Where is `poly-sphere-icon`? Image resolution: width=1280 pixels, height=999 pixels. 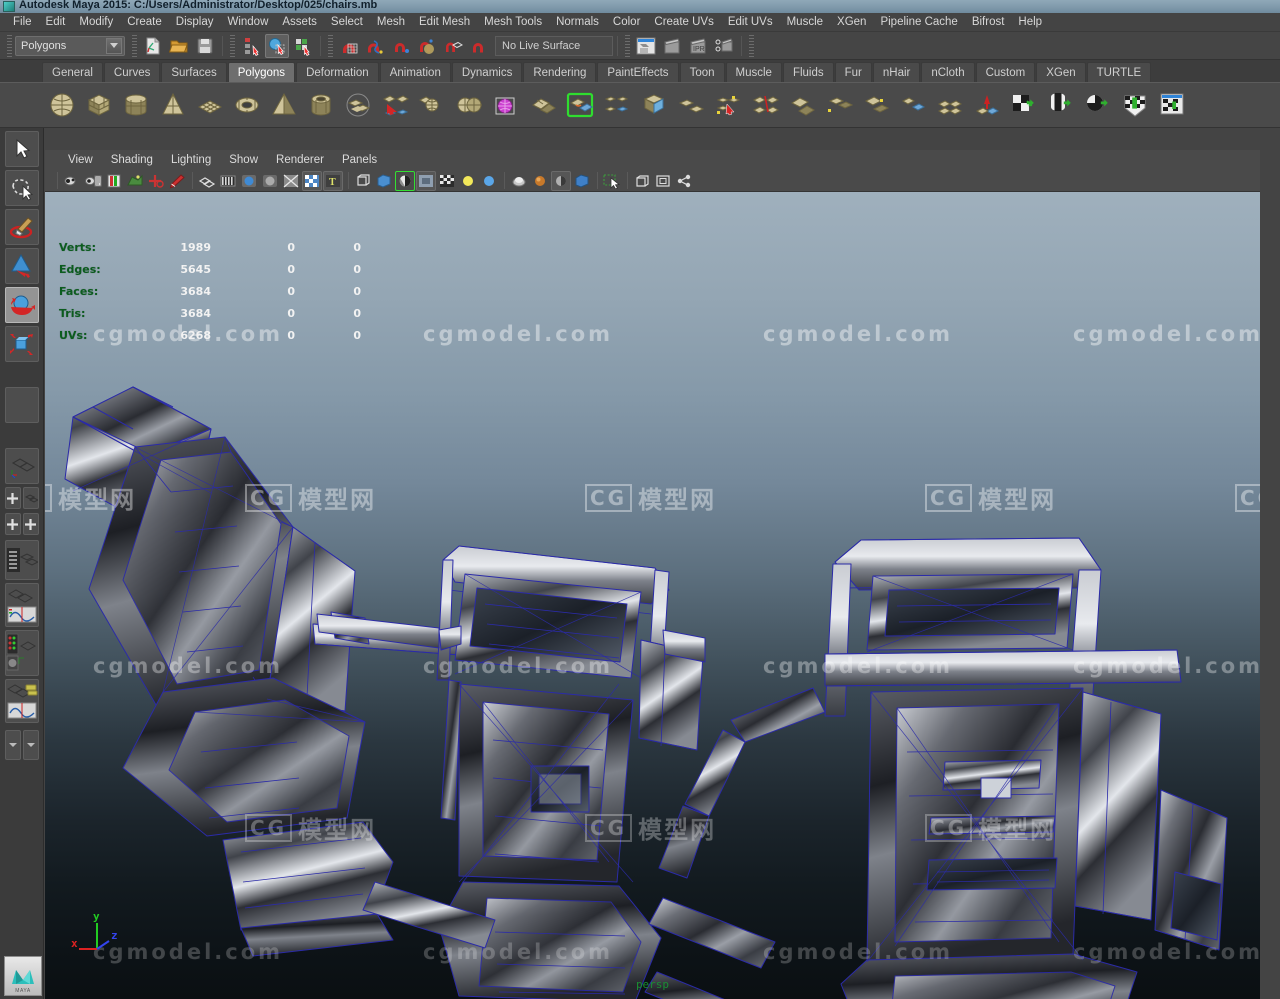
poly-sphere-icon is located at coordinates (61, 105).